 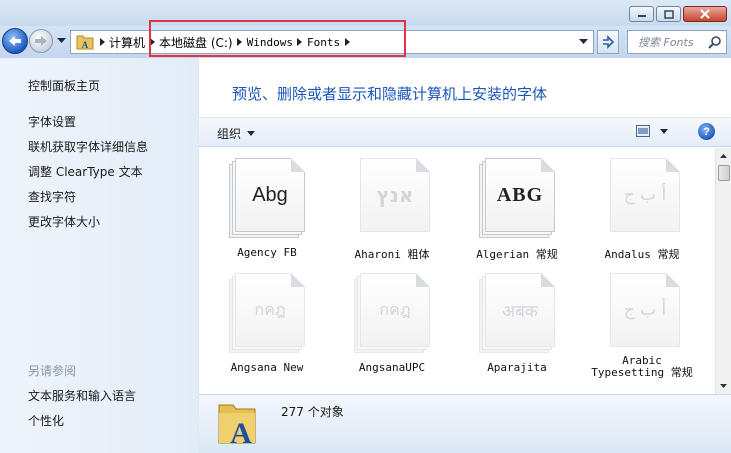 I want to click on scroll-up-button, so click(x=723, y=156).